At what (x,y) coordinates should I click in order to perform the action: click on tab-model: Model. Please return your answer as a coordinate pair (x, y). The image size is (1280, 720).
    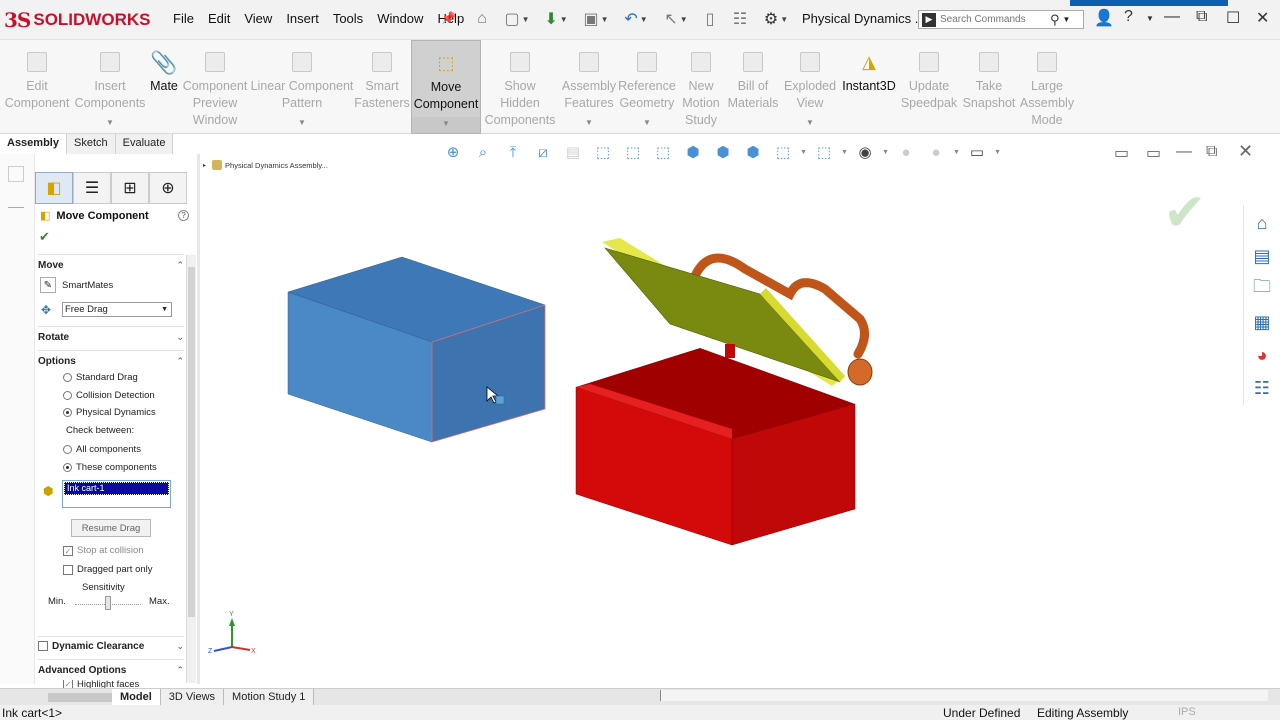
    Looking at the image, I should click on (136, 697).